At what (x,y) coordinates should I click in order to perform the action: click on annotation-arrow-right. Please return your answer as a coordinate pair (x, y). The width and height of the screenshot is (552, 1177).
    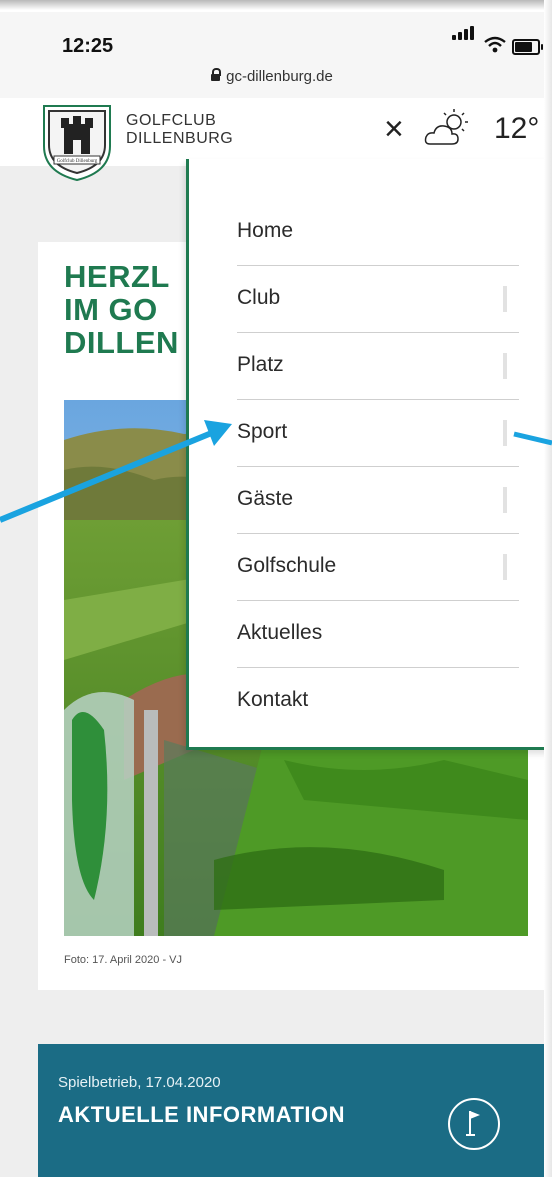
    Looking at the image, I should click on (532, 438).